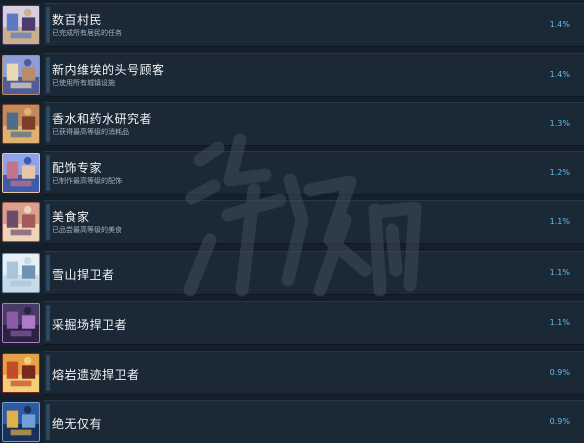 This screenshot has width=584, height=443. I want to click on achievement-title: 雪山捍卫者, so click(83, 275).